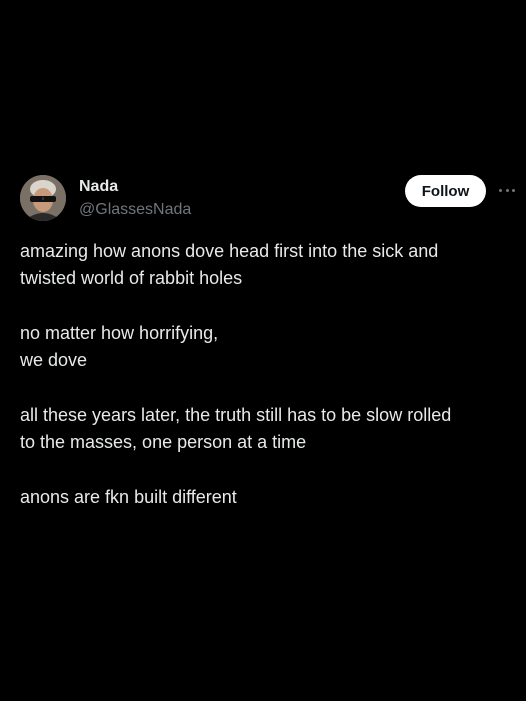  What do you see at coordinates (135, 210) in the screenshot?
I see `author-handle: @GlassesNada` at bounding box center [135, 210].